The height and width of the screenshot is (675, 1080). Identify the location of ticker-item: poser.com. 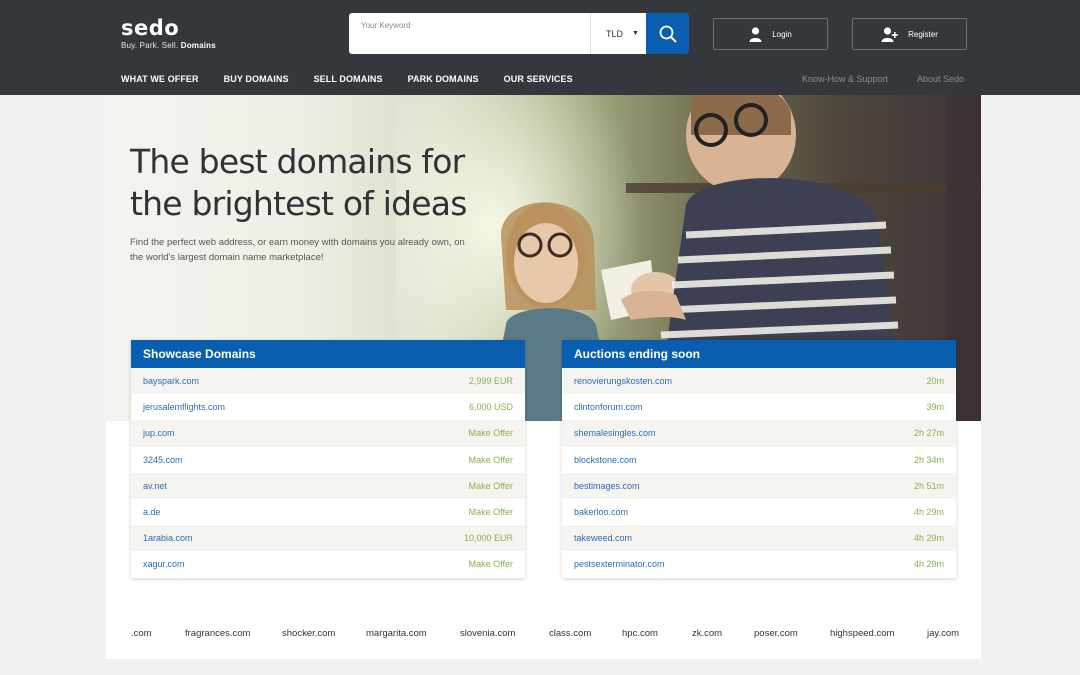
(776, 633).